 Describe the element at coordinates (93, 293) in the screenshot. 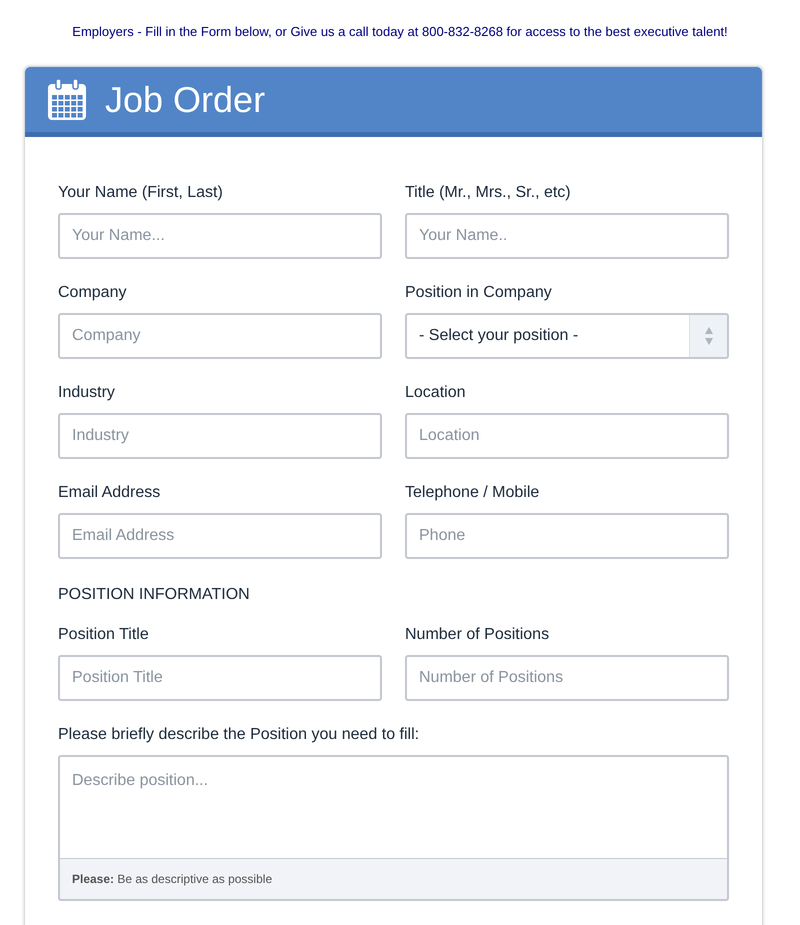

I see `field-label: Company` at that location.